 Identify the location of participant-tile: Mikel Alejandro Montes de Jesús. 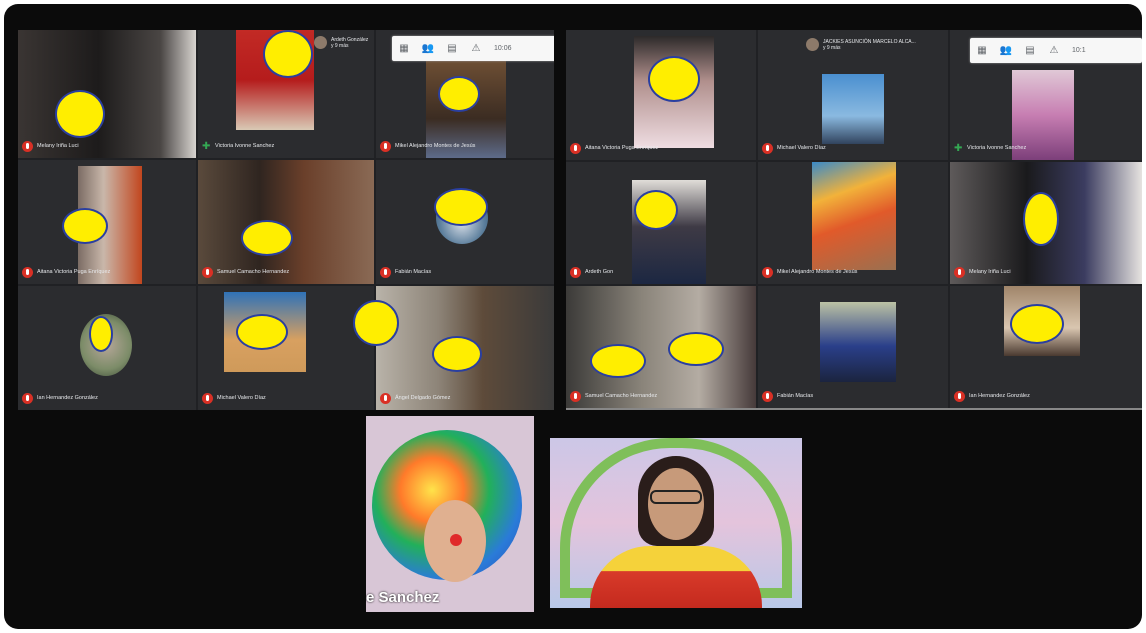
(853, 223).